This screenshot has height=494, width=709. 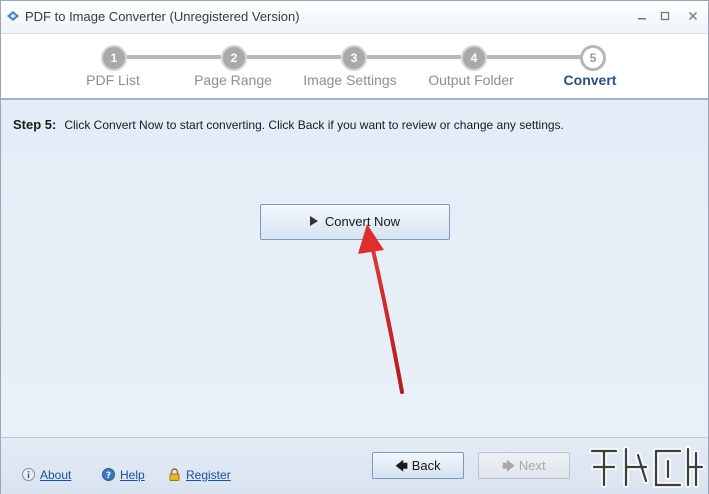 I want to click on maximize-button, so click(x=665, y=16).